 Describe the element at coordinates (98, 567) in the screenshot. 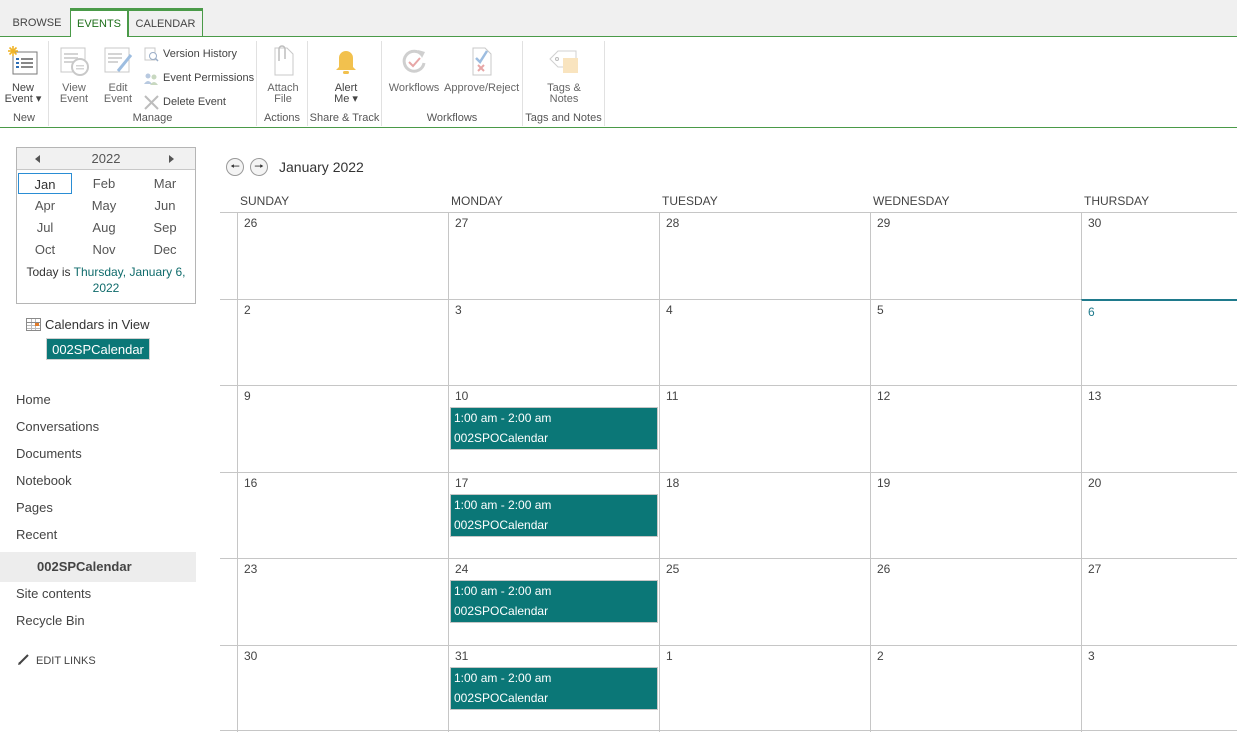

I see `nav-item-recent-calendar: 002SPCalendar` at that location.